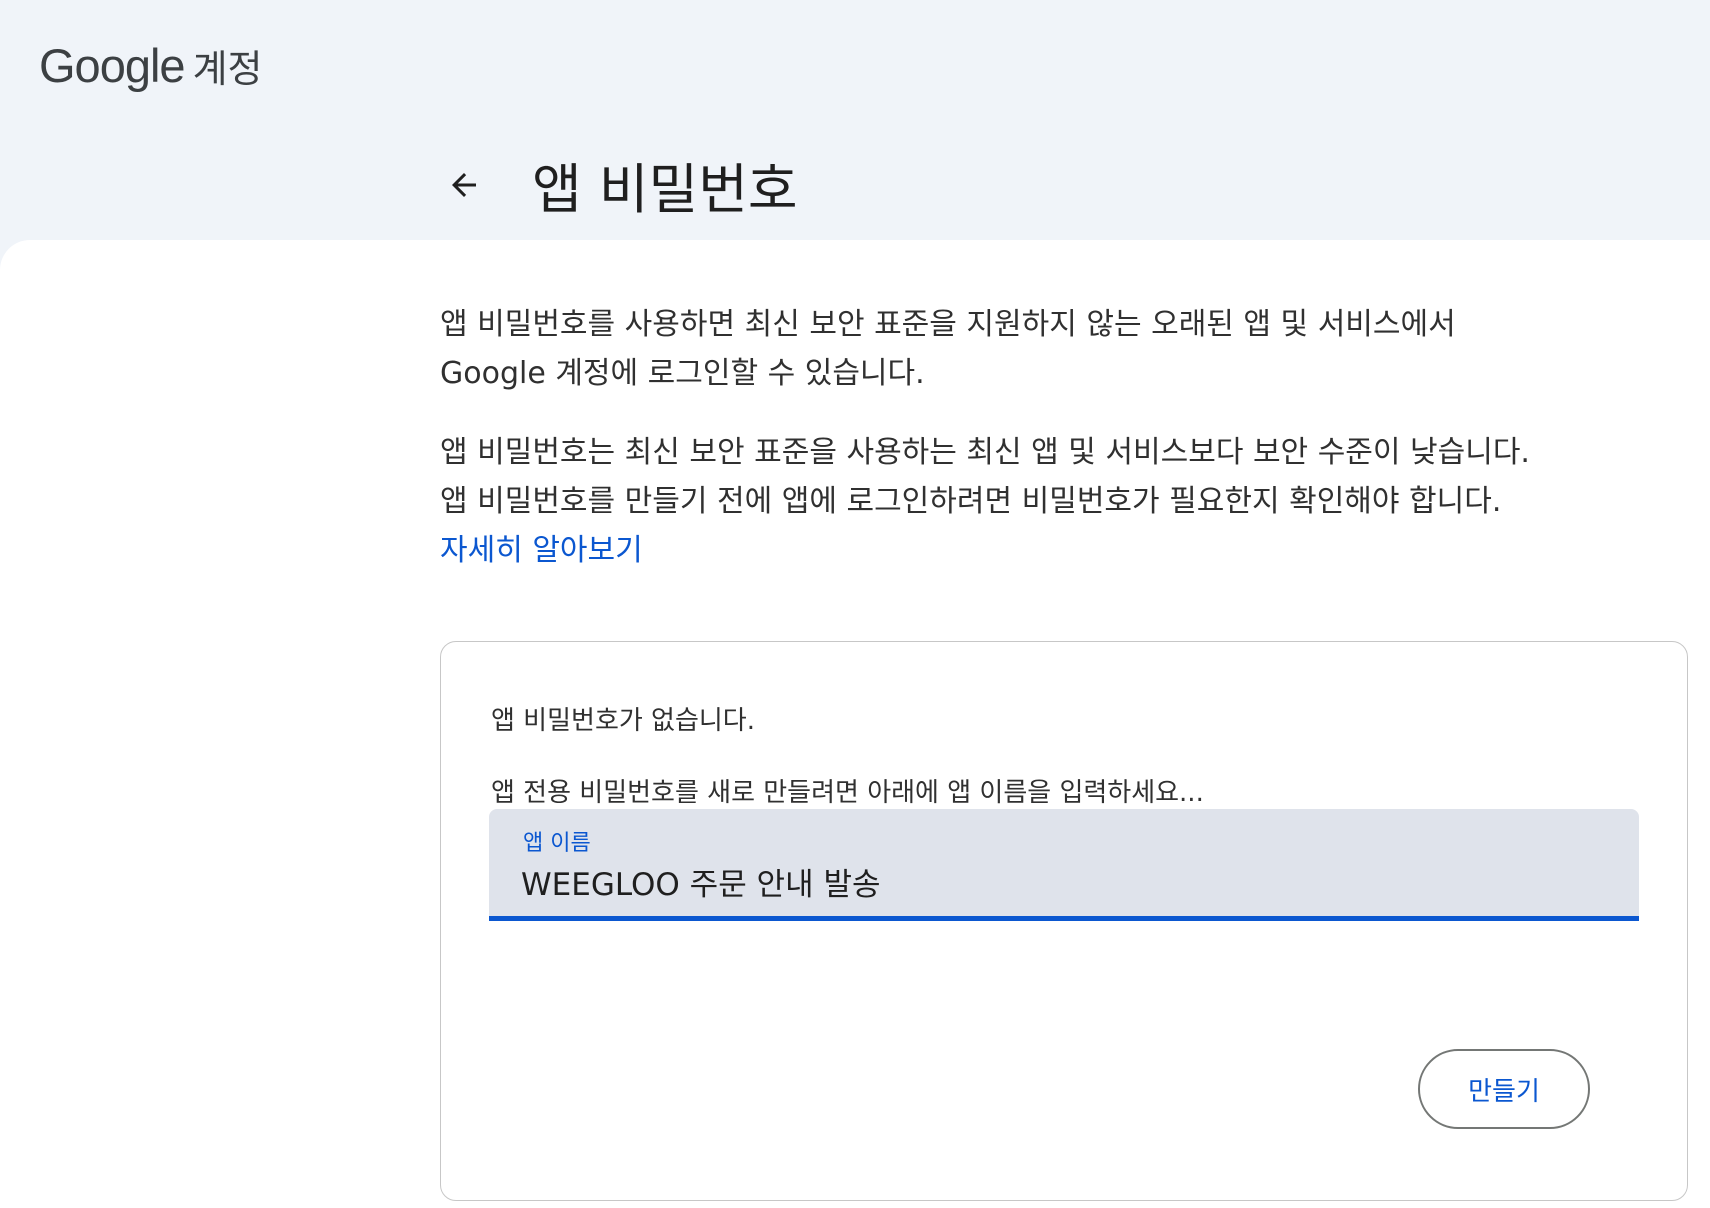  What do you see at coordinates (541, 550) in the screenshot?
I see `learn-more-link: 자세히 알아보기` at bounding box center [541, 550].